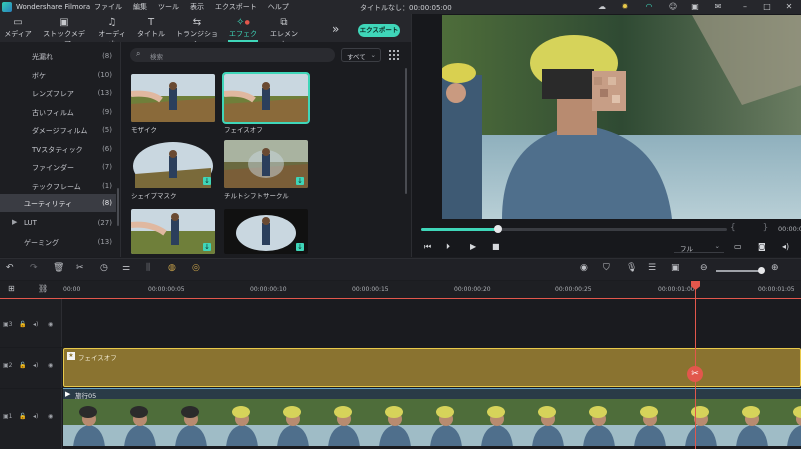  I want to click on speed-icon: ◷, so click(104, 268).